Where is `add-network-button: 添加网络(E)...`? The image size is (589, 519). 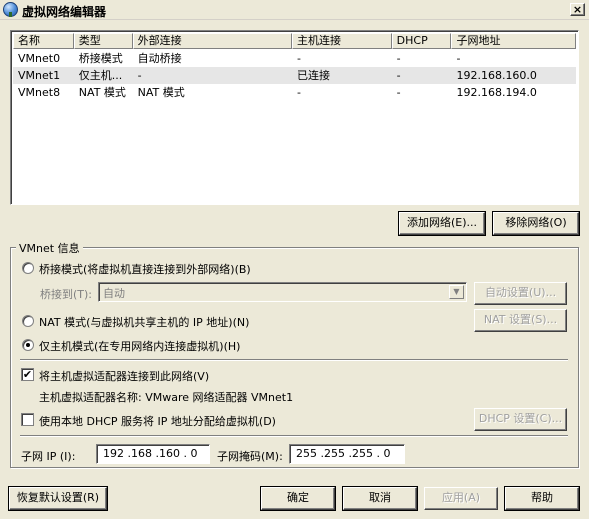
add-network-button: 添加网络(E)... is located at coordinates (442, 223).